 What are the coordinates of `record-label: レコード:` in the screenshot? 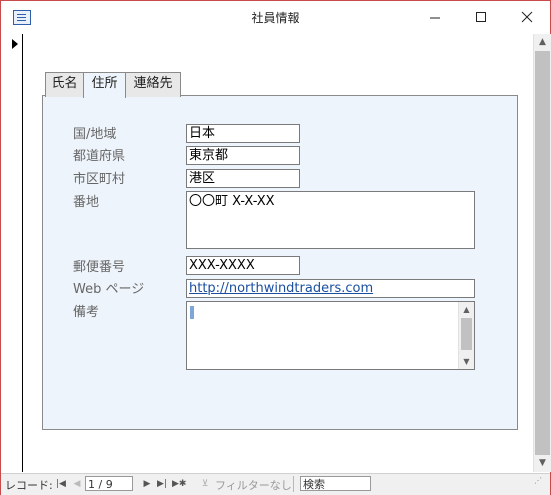 It's located at (29, 485).